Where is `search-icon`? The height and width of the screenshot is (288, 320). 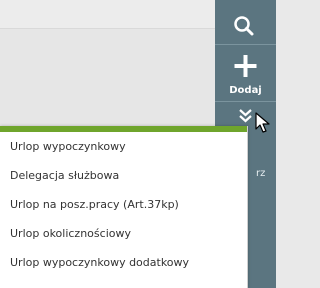 search-icon is located at coordinates (244, 26).